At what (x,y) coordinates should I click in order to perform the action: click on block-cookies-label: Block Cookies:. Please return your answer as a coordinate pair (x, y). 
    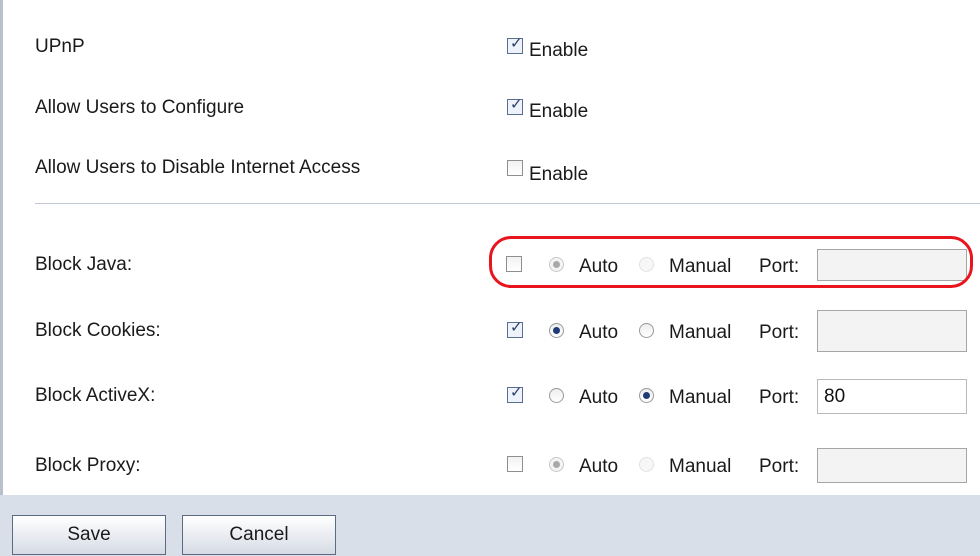
    Looking at the image, I should click on (98, 330).